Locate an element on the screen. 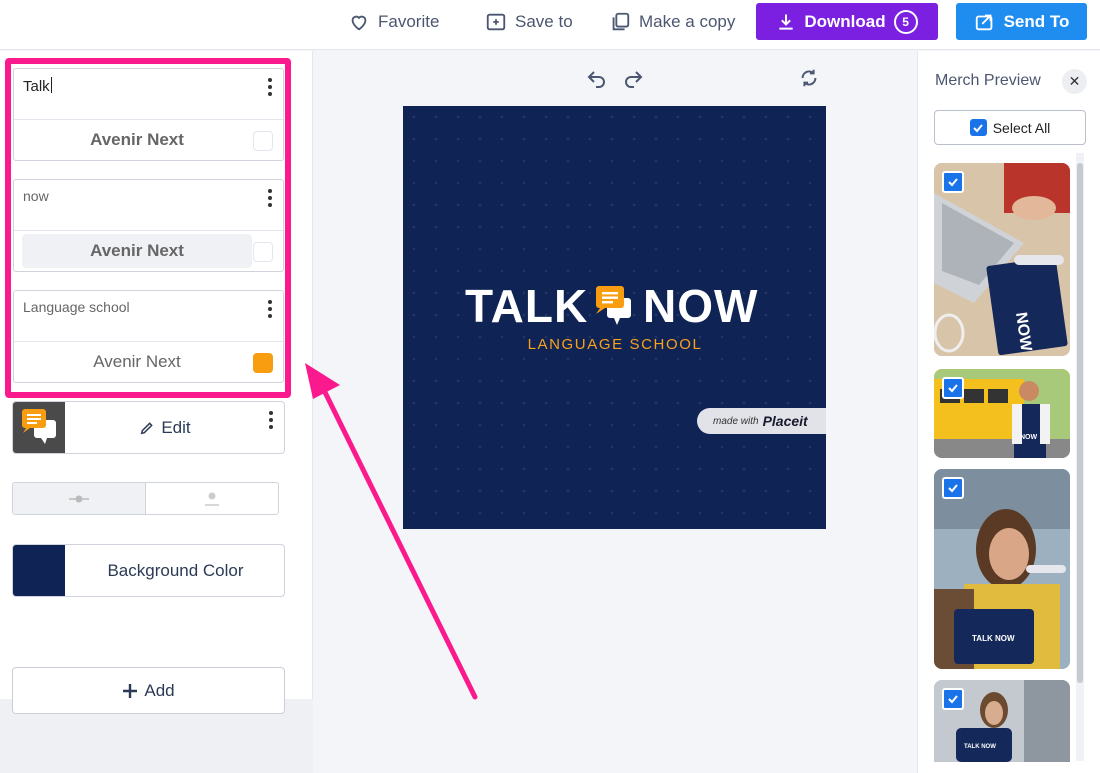 The height and width of the screenshot is (773, 1100). logo: TALK NOW is located at coordinates (615, 306).